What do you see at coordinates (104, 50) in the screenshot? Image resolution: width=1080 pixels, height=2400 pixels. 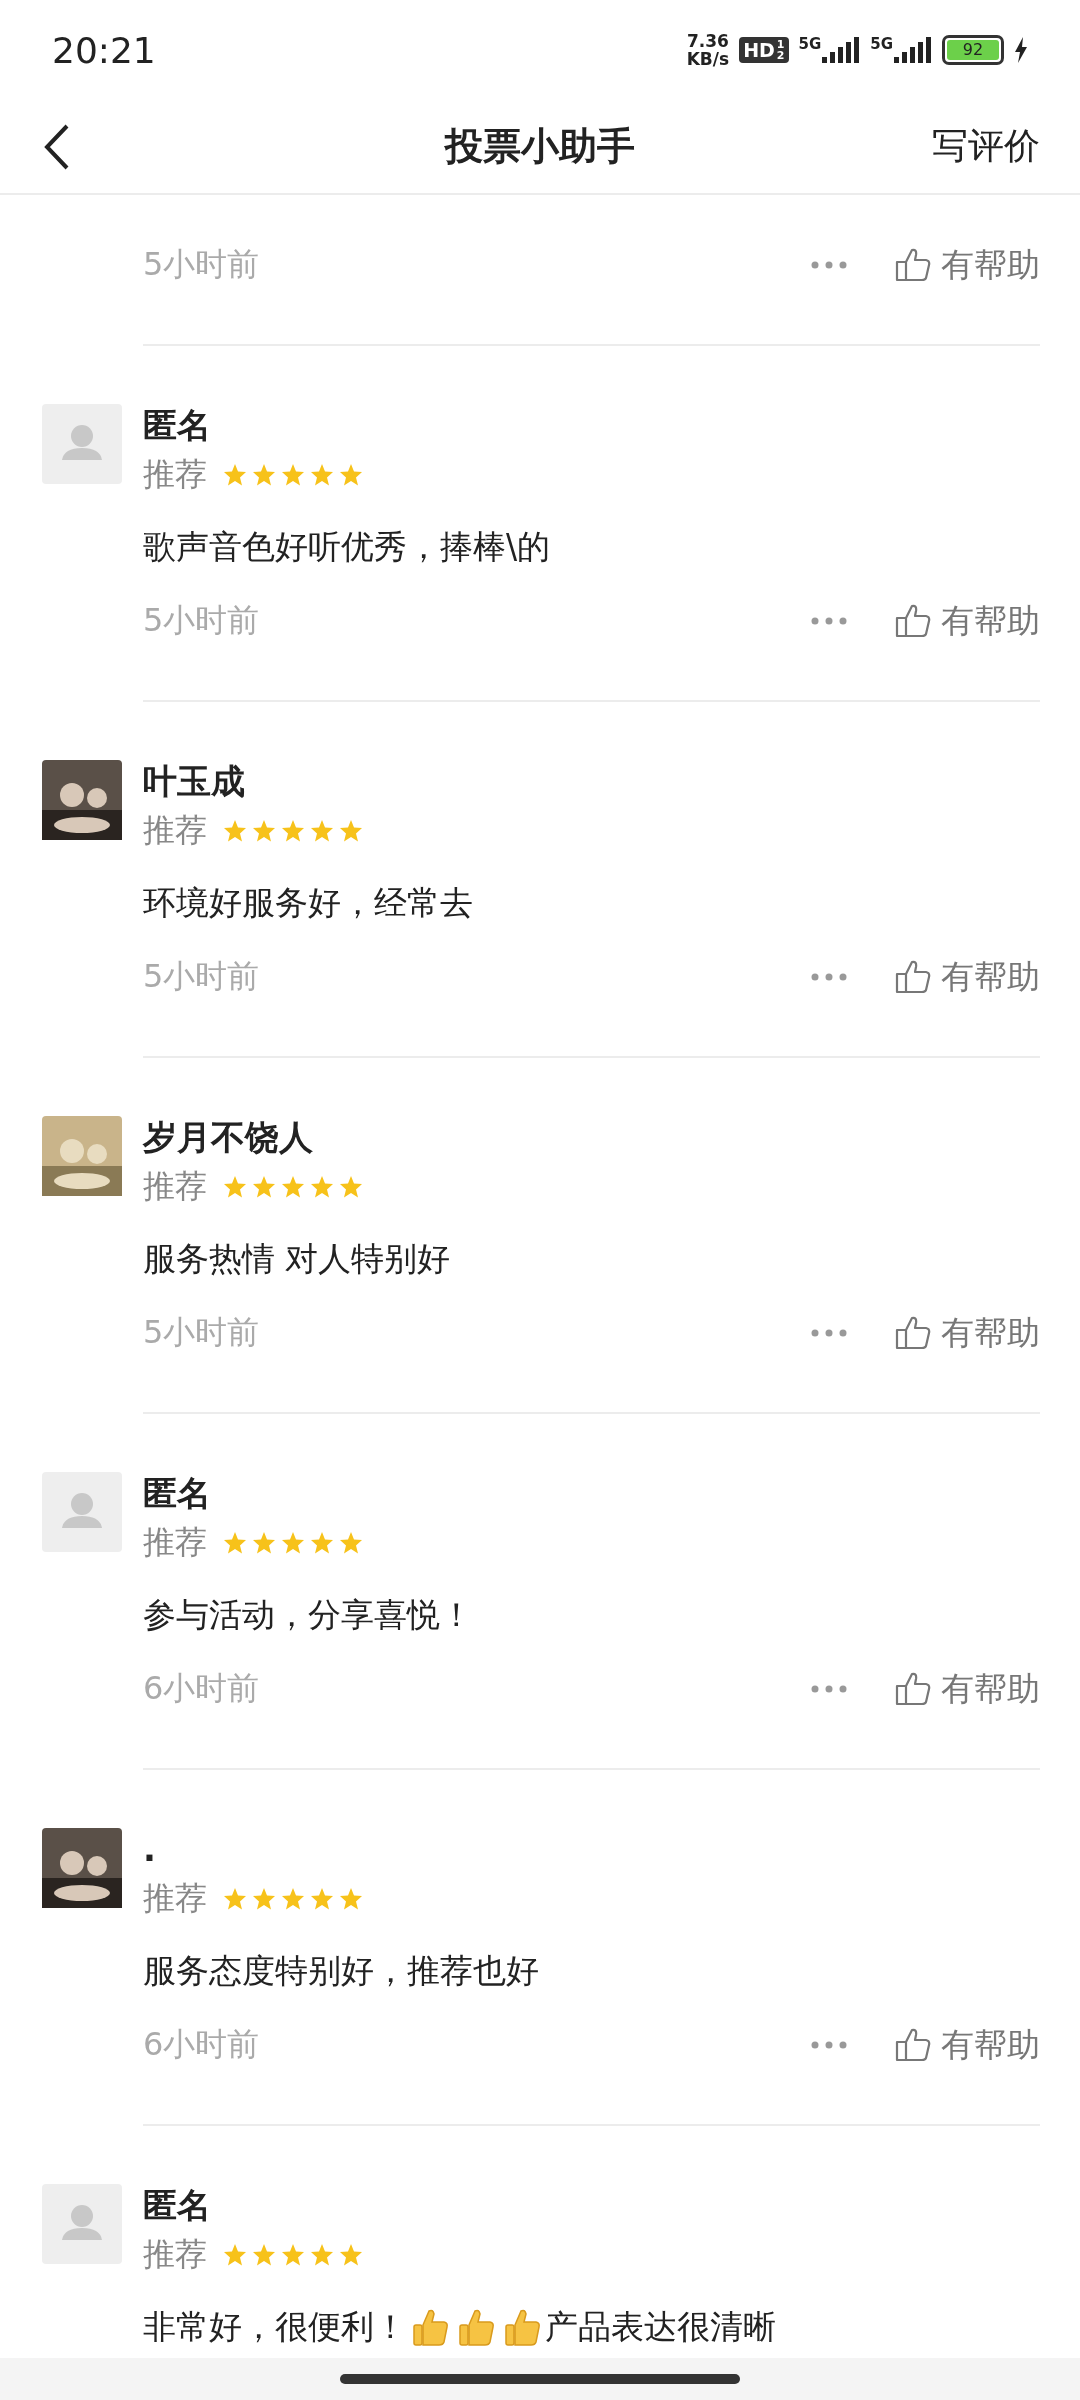 I see `status-time: 20:21` at bounding box center [104, 50].